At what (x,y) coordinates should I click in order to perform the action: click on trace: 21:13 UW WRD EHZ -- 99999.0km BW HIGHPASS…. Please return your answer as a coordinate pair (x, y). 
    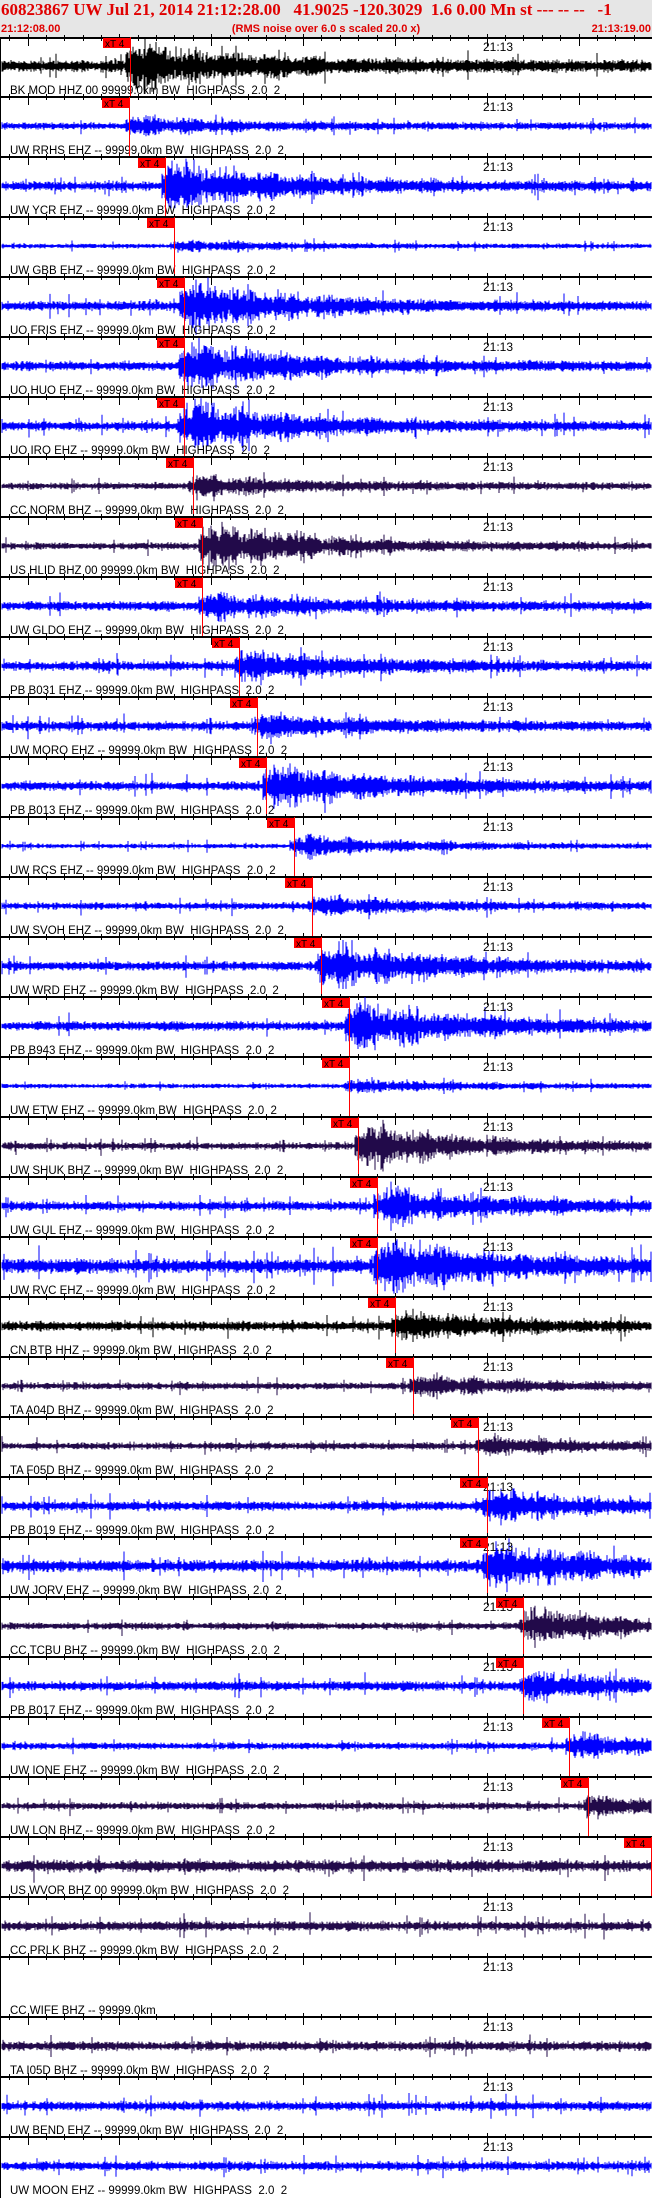
    Looking at the image, I should click on (326, 967).